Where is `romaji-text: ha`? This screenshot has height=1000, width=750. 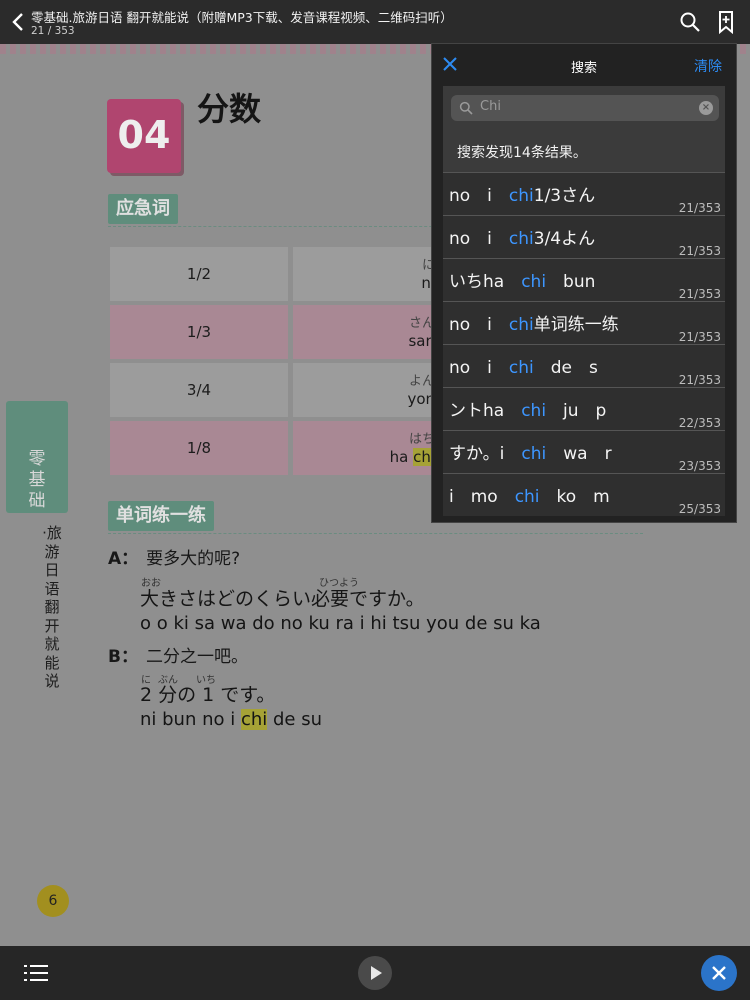
romaji-text: ha is located at coordinates (401, 457).